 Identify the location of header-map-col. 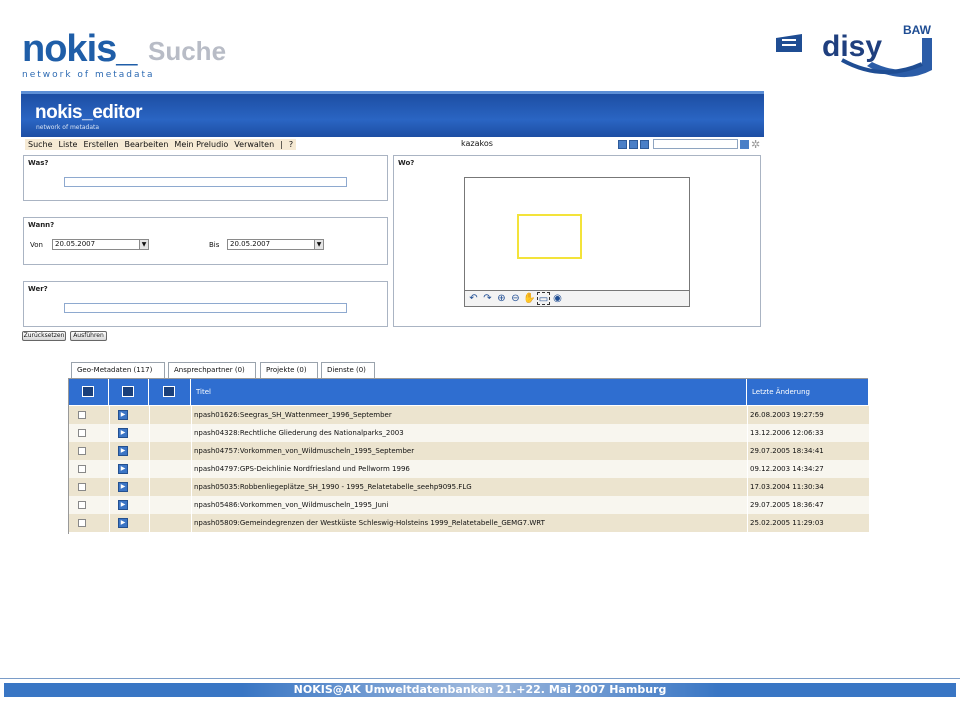
(170, 392).